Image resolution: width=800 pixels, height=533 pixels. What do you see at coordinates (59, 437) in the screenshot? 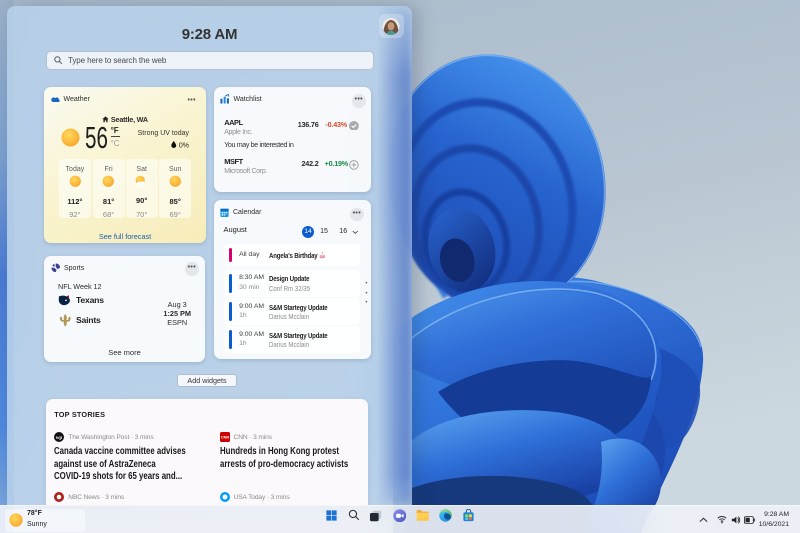
I see `svg-text: wp` at bounding box center [59, 437].